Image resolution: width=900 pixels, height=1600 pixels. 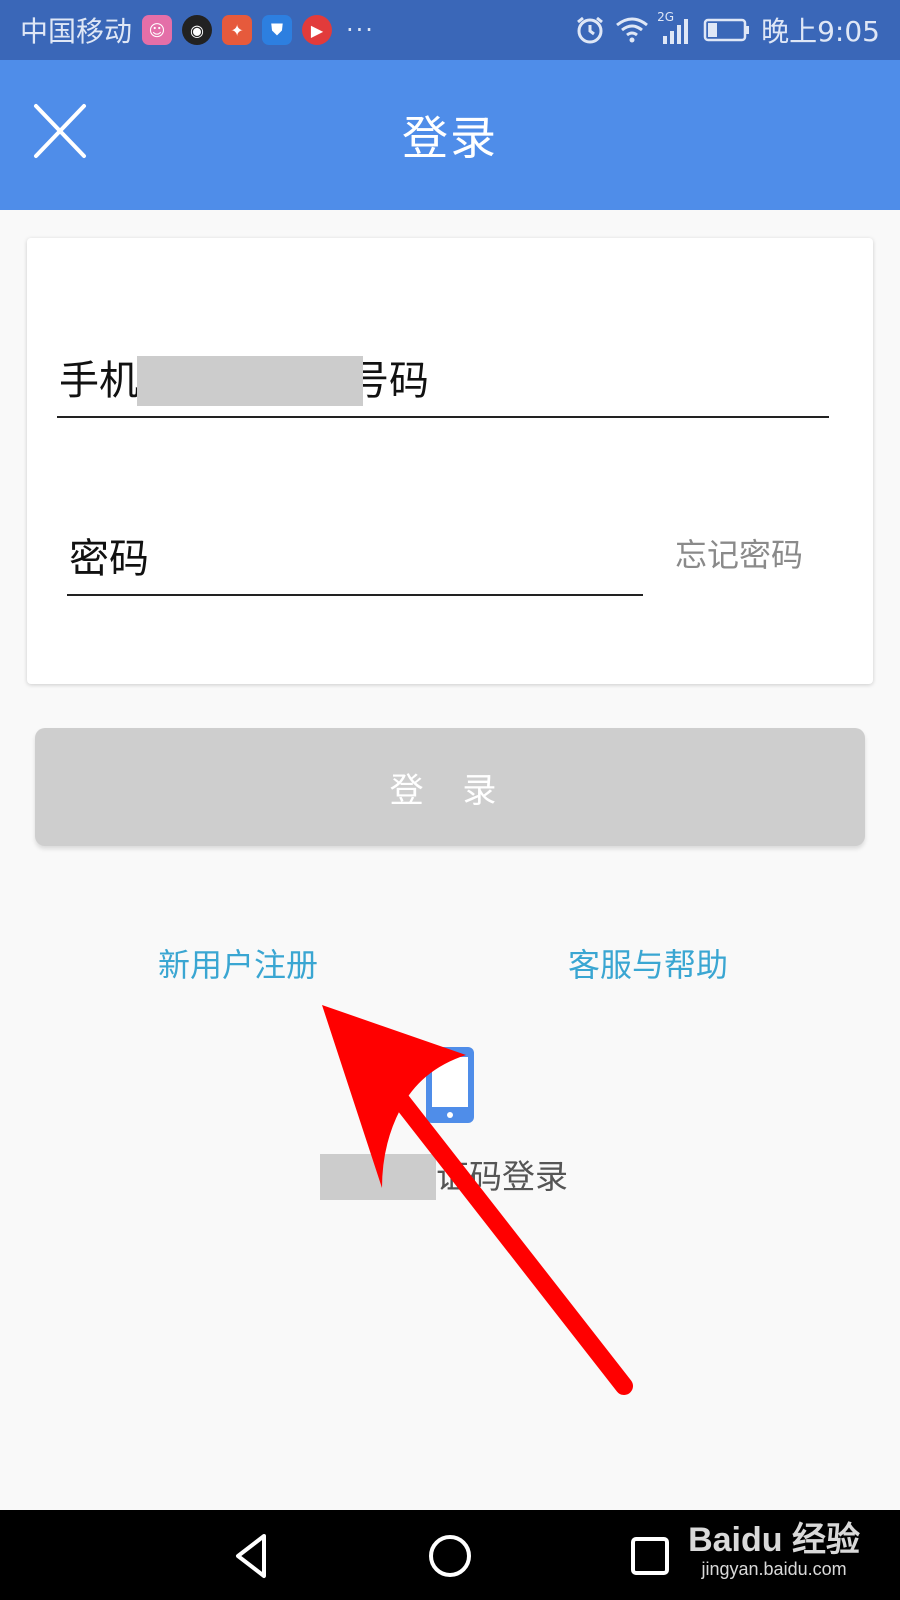 I want to click on status-bar-right: 2G 晚上9:05, so click(x=727, y=30).